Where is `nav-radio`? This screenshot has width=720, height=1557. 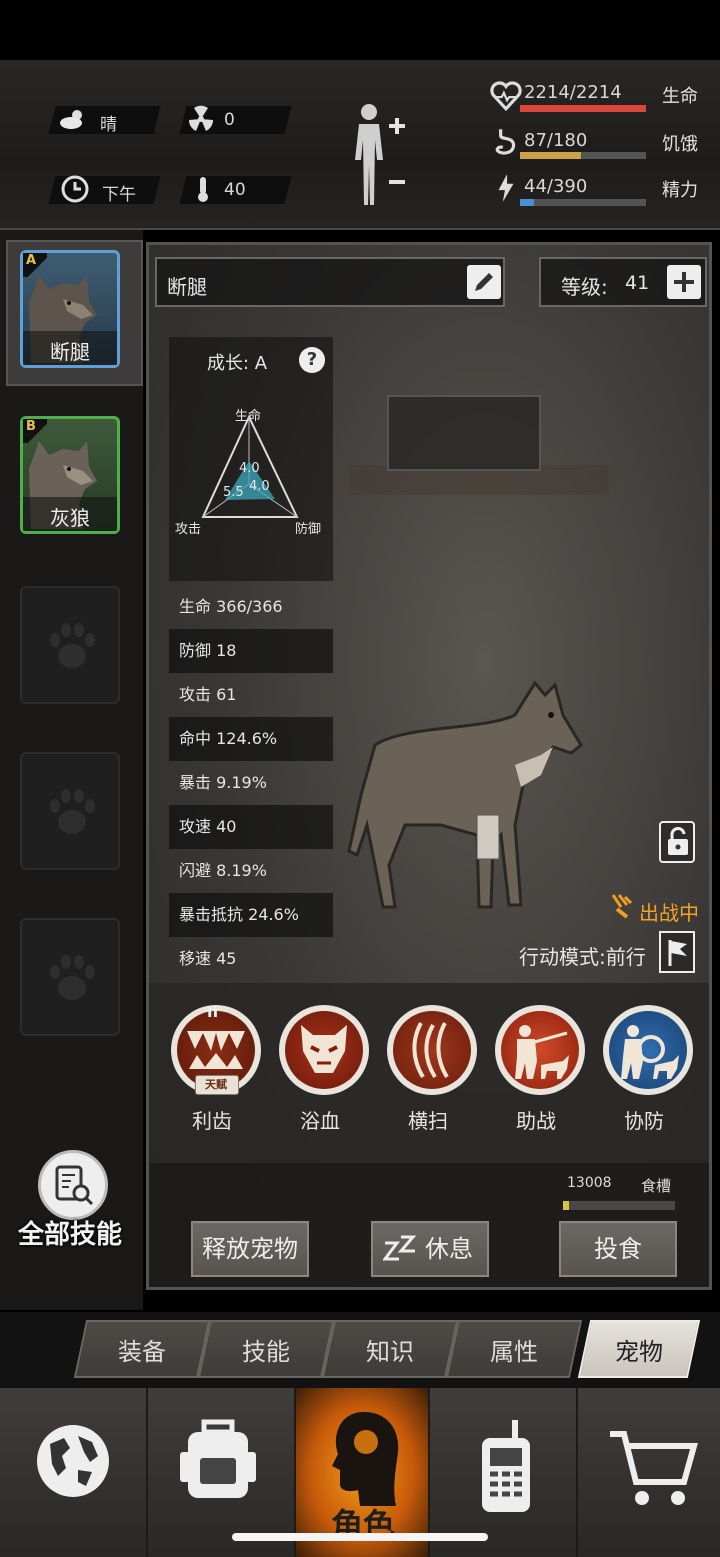
nav-radio is located at coordinates (504, 1472).